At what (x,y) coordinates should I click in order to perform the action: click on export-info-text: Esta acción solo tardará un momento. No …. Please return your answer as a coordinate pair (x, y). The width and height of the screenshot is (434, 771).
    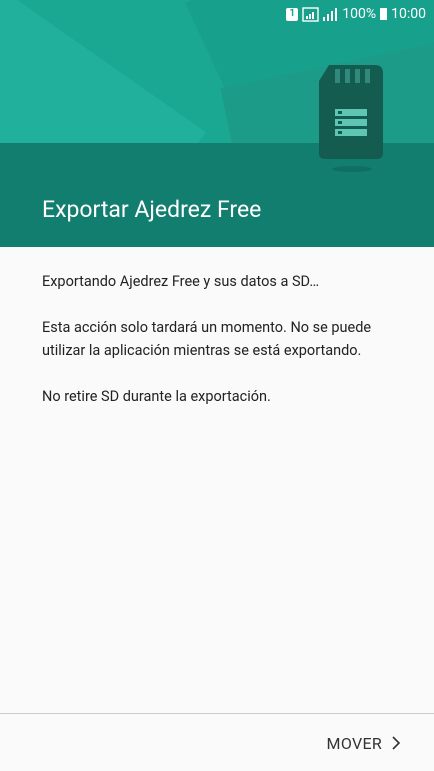
    Looking at the image, I should click on (207, 339).